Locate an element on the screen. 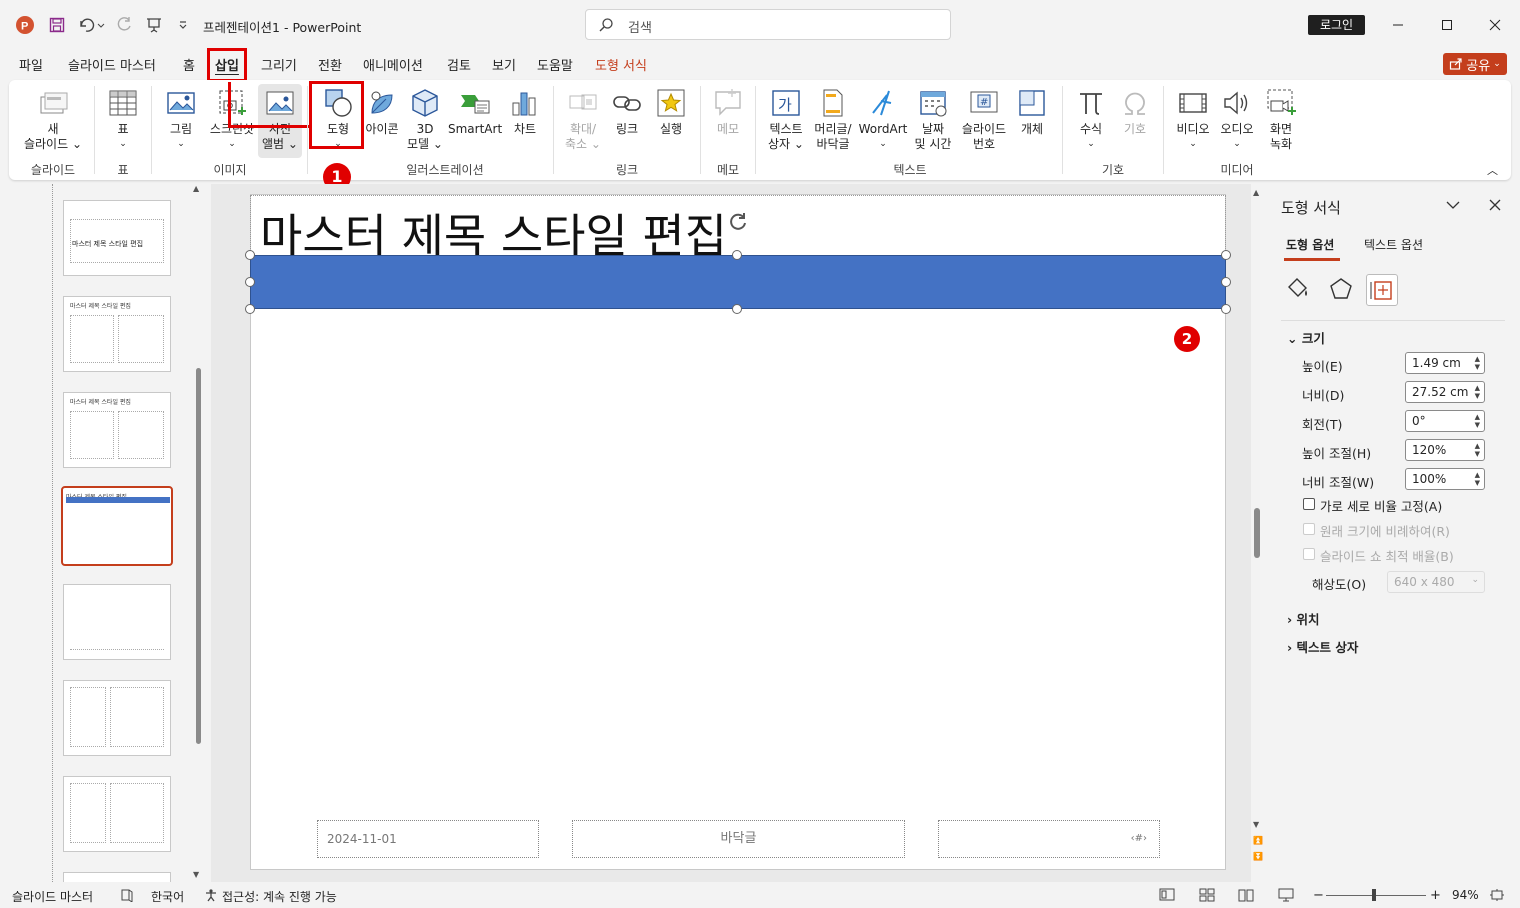 This screenshot has height=908, width=1520. tab-draw: 그리기 is located at coordinates (279, 64).